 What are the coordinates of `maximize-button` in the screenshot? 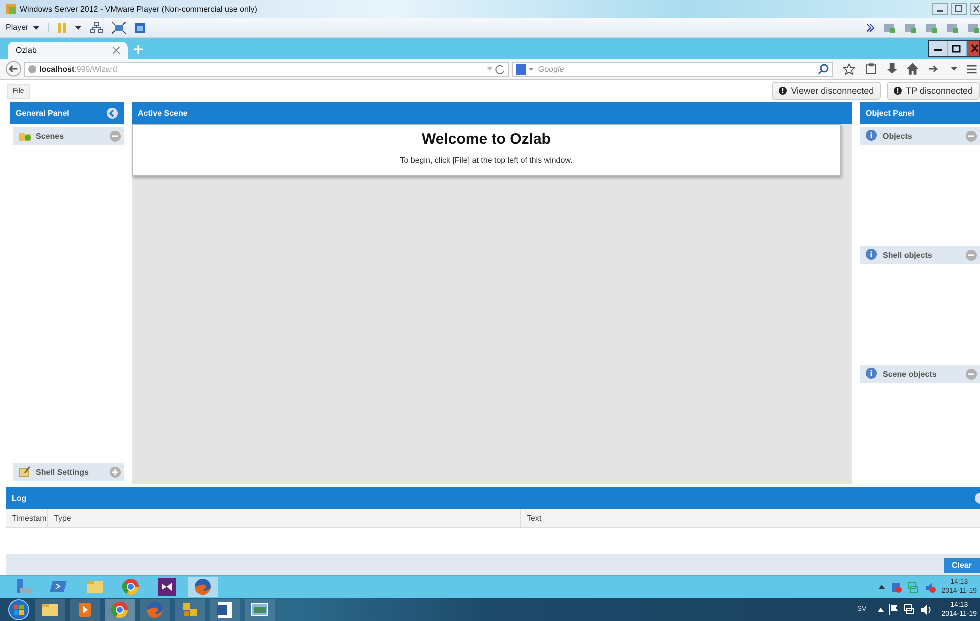 It's located at (959, 9).